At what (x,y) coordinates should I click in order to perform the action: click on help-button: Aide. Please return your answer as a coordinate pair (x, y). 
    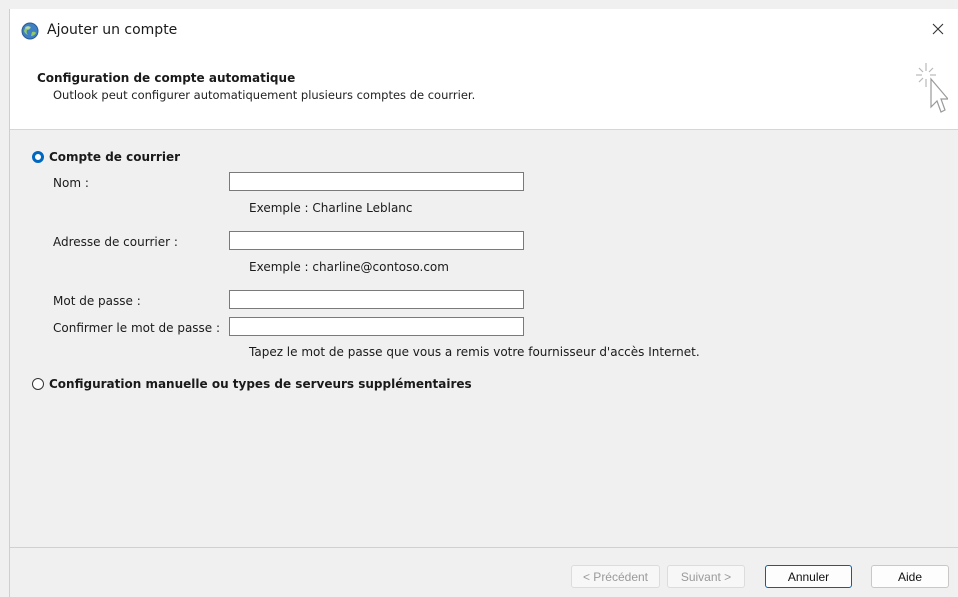
    Looking at the image, I should click on (910, 576).